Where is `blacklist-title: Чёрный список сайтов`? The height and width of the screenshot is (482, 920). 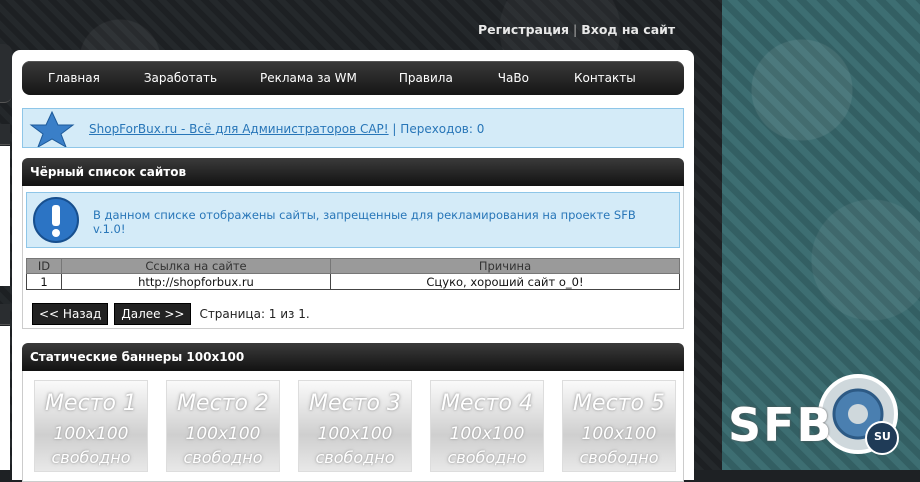 blacklist-title: Чёрный список сайтов is located at coordinates (353, 172).